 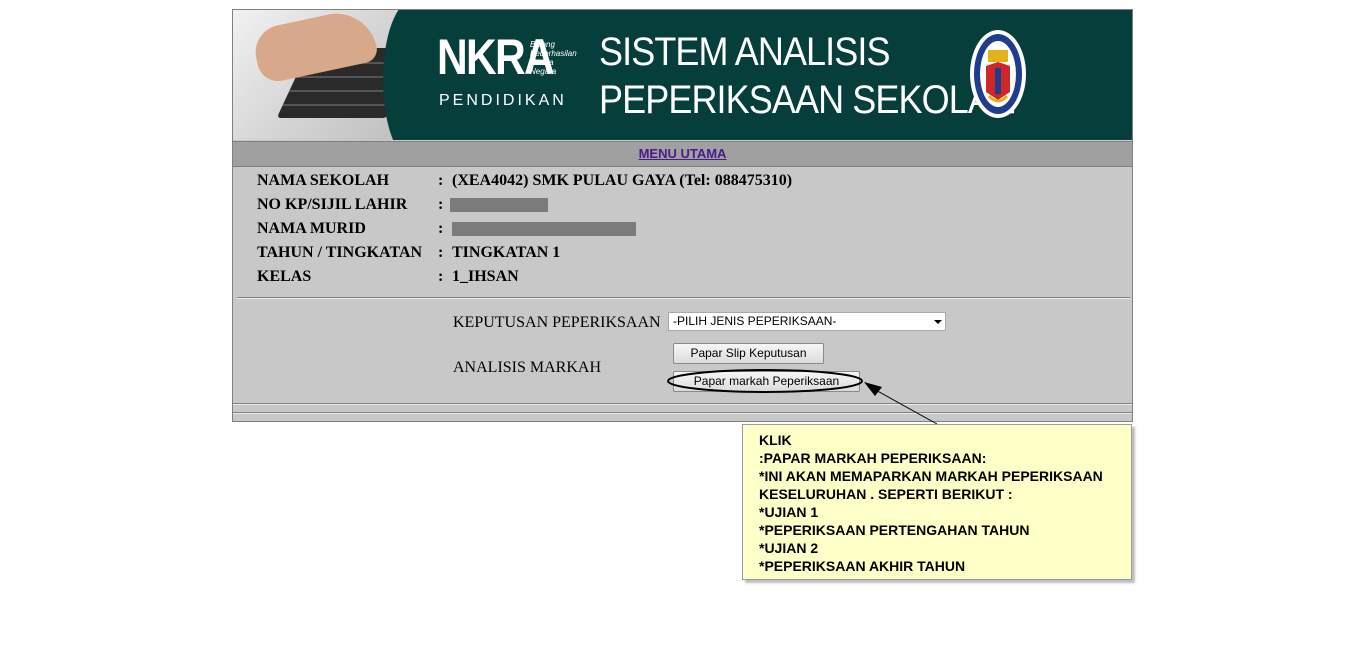 What do you see at coordinates (807, 321) in the screenshot?
I see `exam-type-select: -PILIH JENIS PEPERIKSAAN-` at bounding box center [807, 321].